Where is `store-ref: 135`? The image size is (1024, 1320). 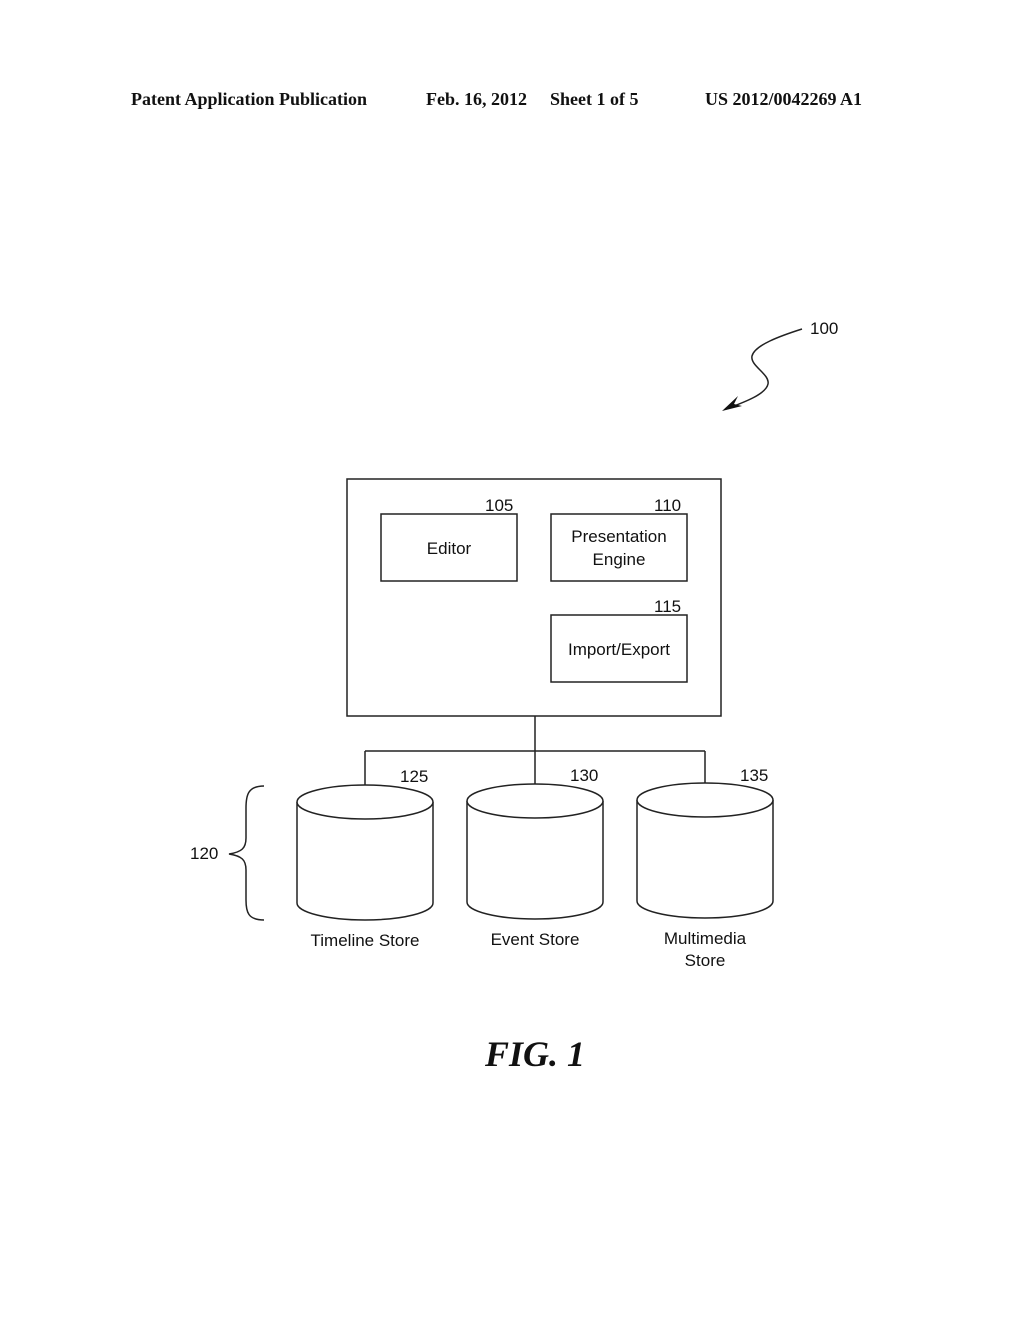 store-ref: 135 is located at coordinates (754, 775).